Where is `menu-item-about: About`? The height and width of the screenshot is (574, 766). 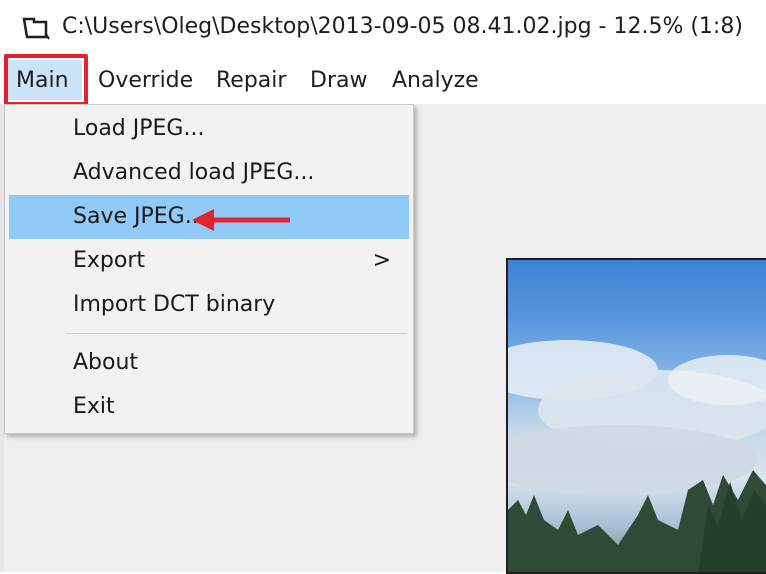
menu-item-about: About is located at coordinates (209, 363).